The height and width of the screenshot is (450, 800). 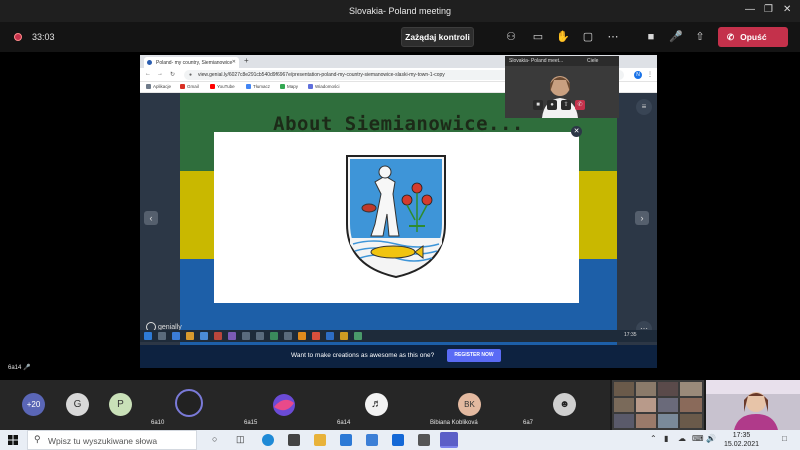 What do you see at coordinates (580, 105) in the screenshot?
I see `presenter-hangup-icon: ✆` at bounding box center [580, 105].